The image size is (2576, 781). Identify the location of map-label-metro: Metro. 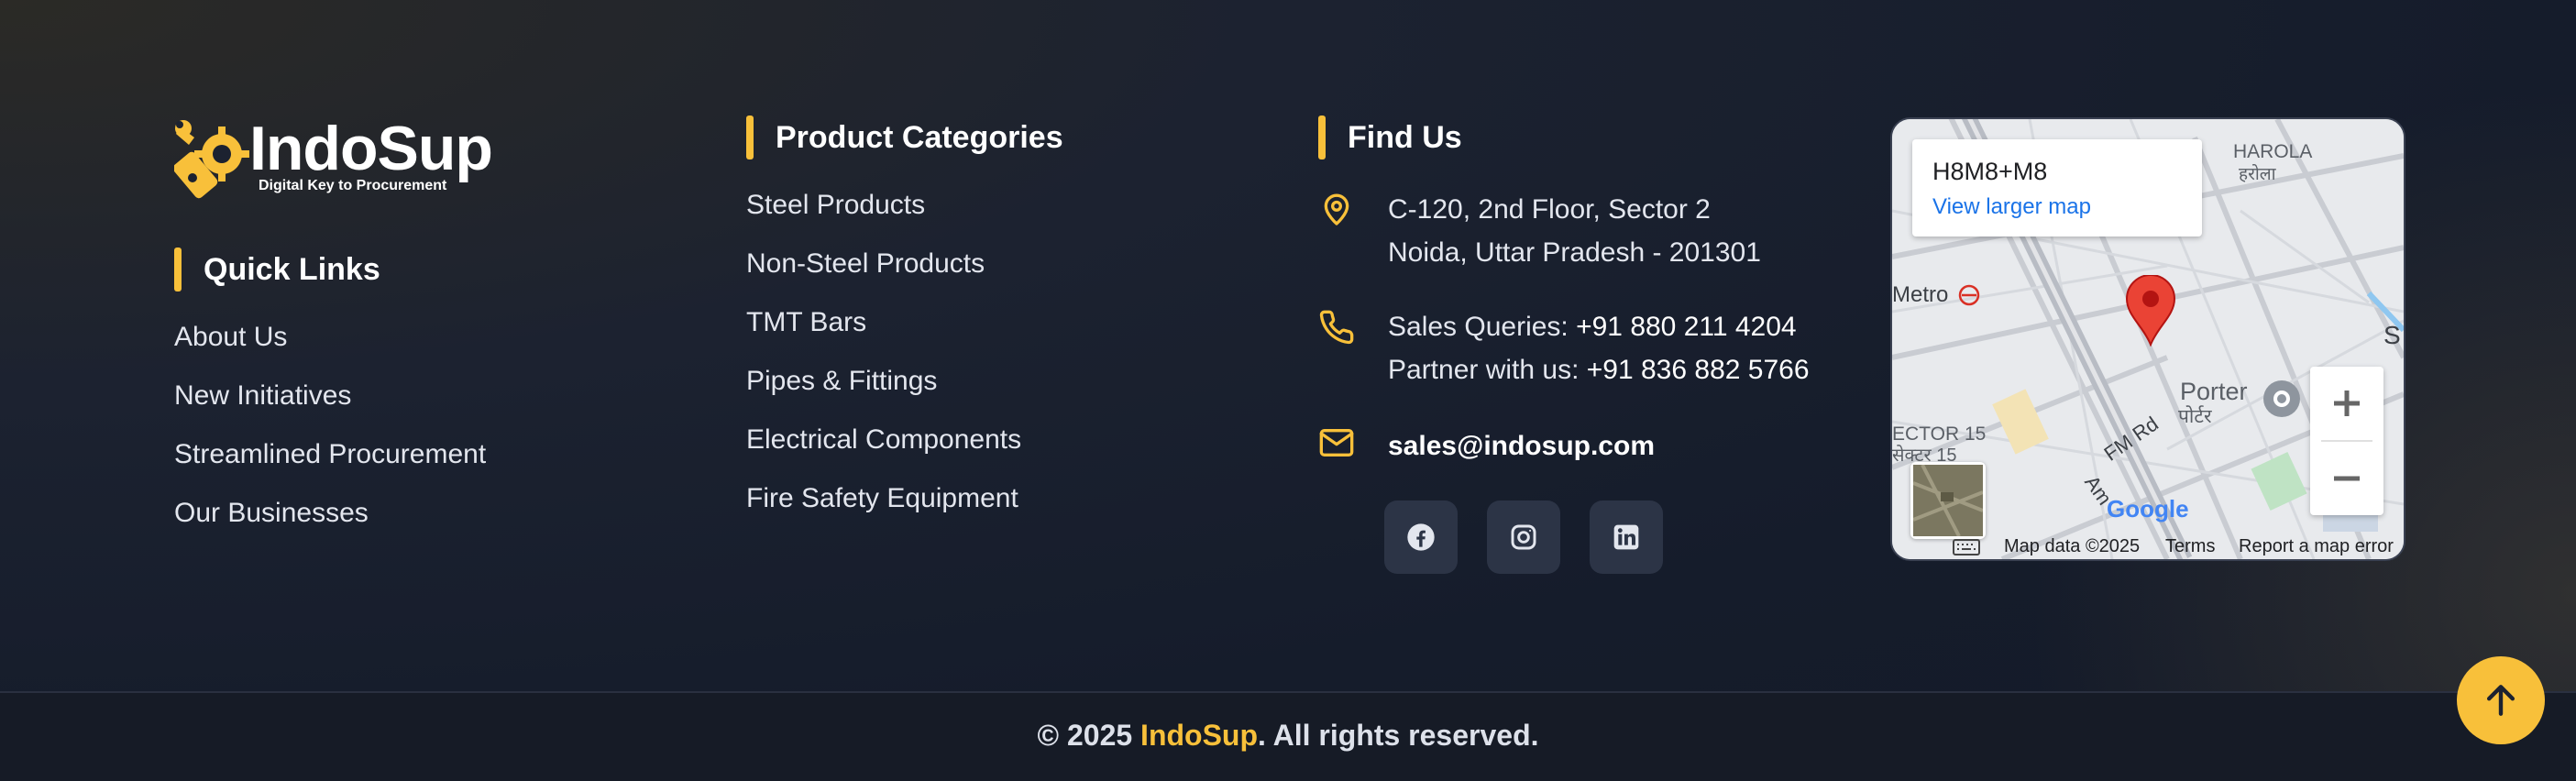
(1920, 294).